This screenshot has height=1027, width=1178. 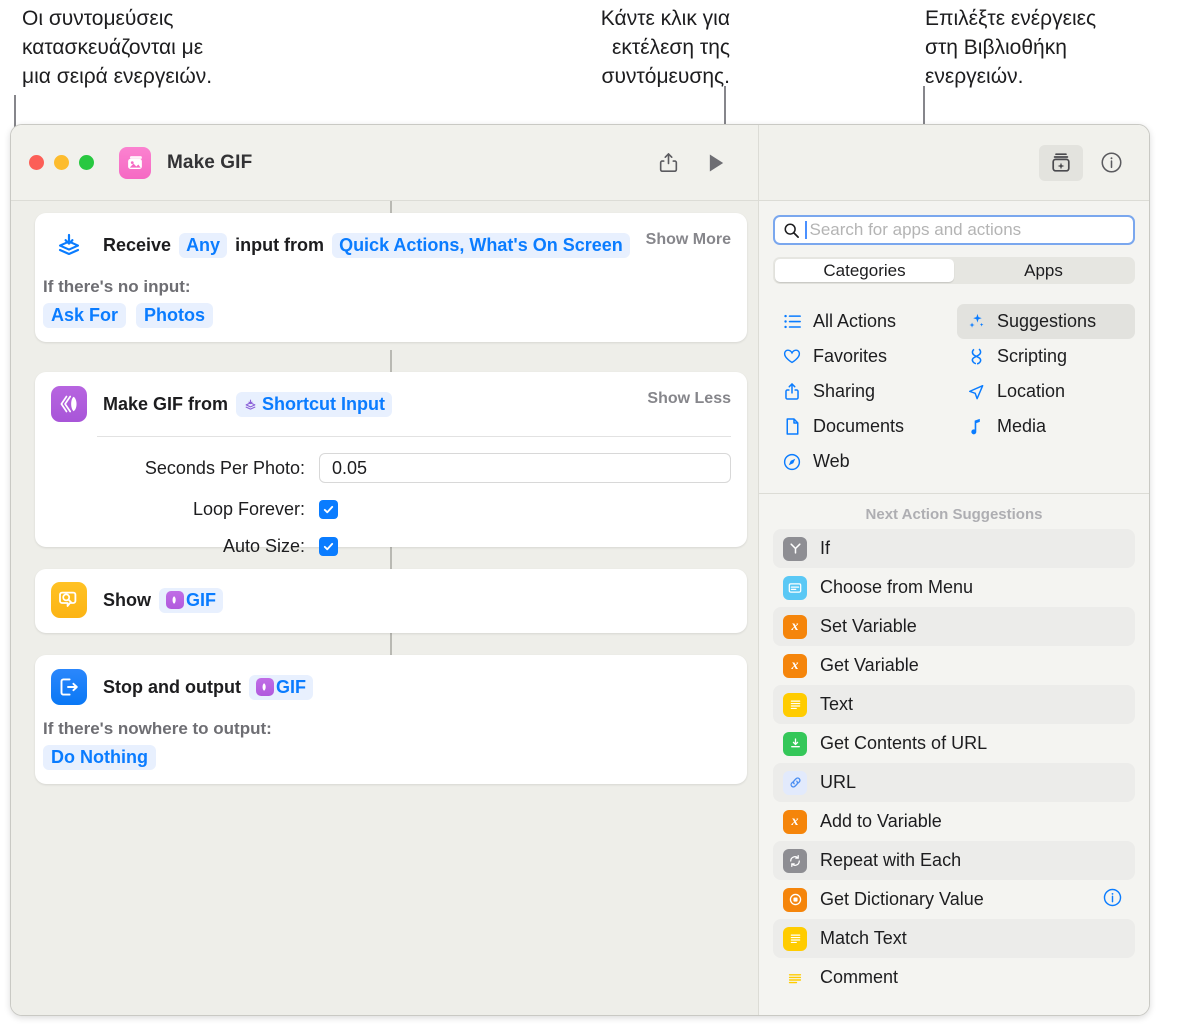 I want to click on info-button, so click(x=1111, y=163).